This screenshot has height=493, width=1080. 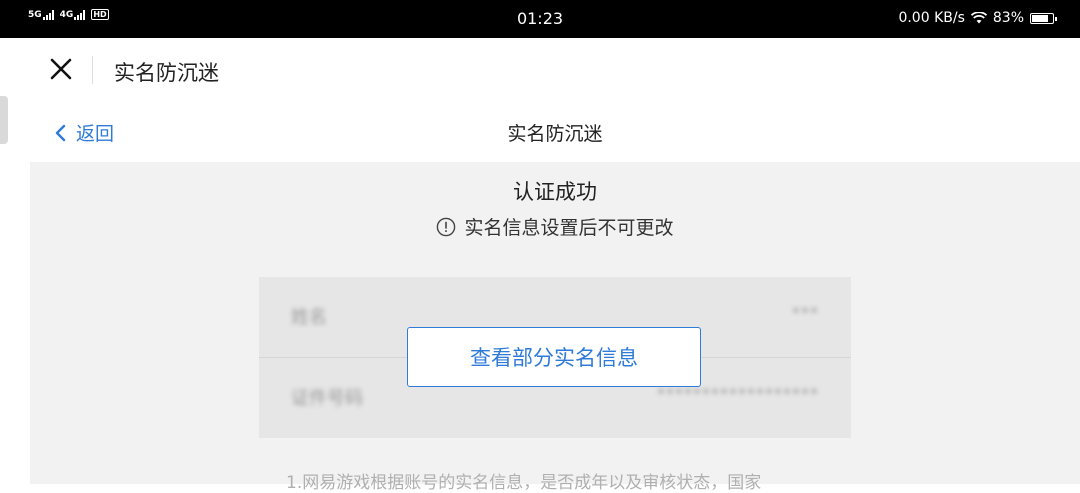 What do you see at coordinates (805, 312) in the screenshot?
I see `info-value-name: ***` at bounding box center [805, 312].